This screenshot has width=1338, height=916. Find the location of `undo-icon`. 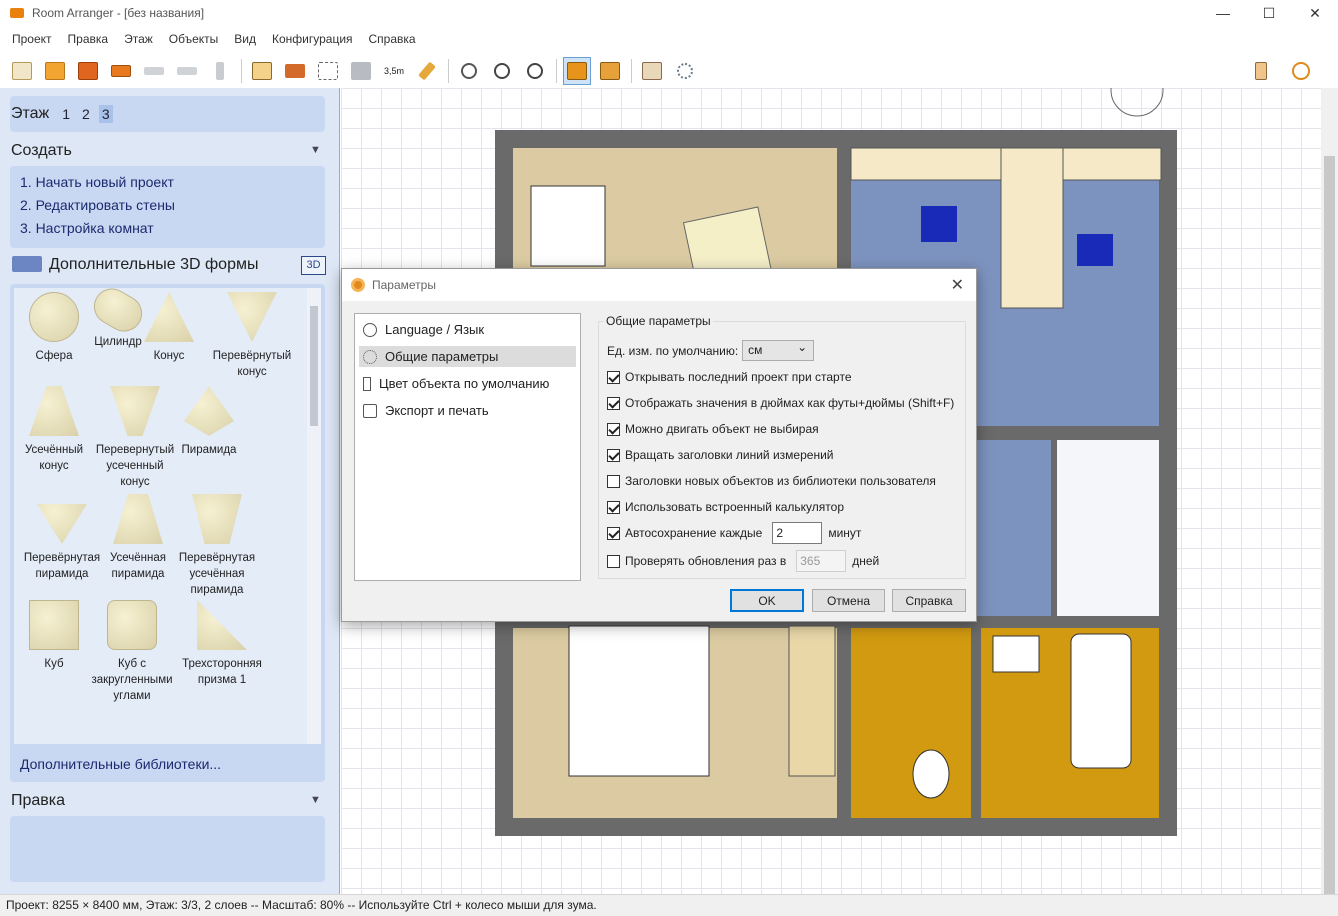

undo-icon is located at coordinates (154, 71).